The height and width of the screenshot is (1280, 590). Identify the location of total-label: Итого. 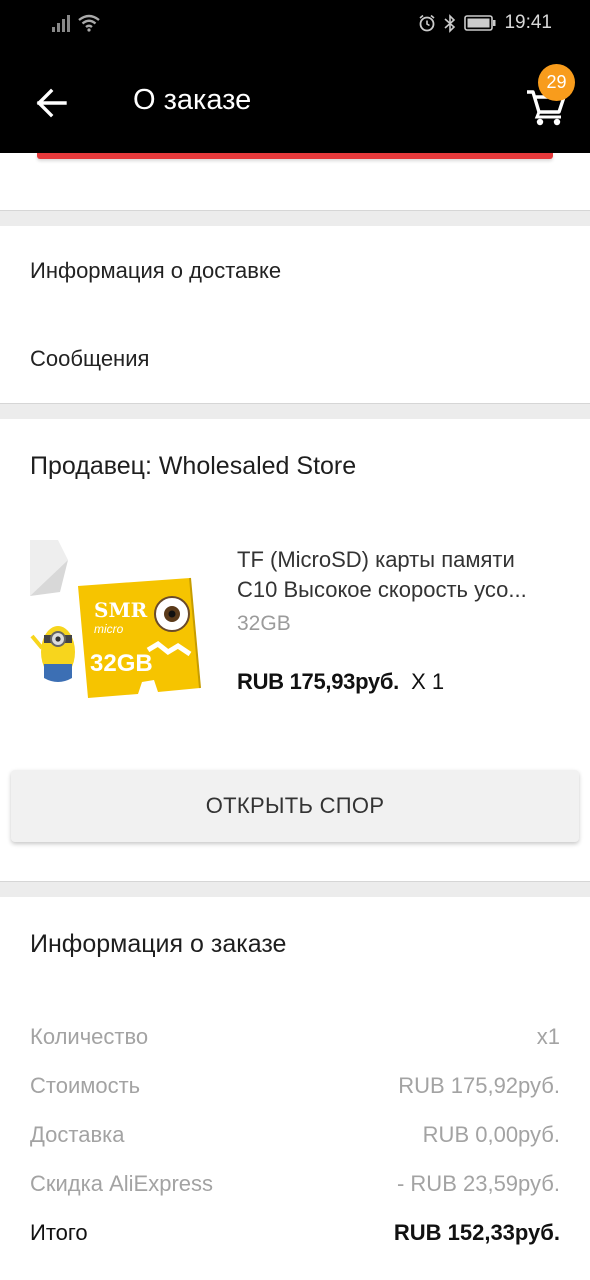
(59, 1232).